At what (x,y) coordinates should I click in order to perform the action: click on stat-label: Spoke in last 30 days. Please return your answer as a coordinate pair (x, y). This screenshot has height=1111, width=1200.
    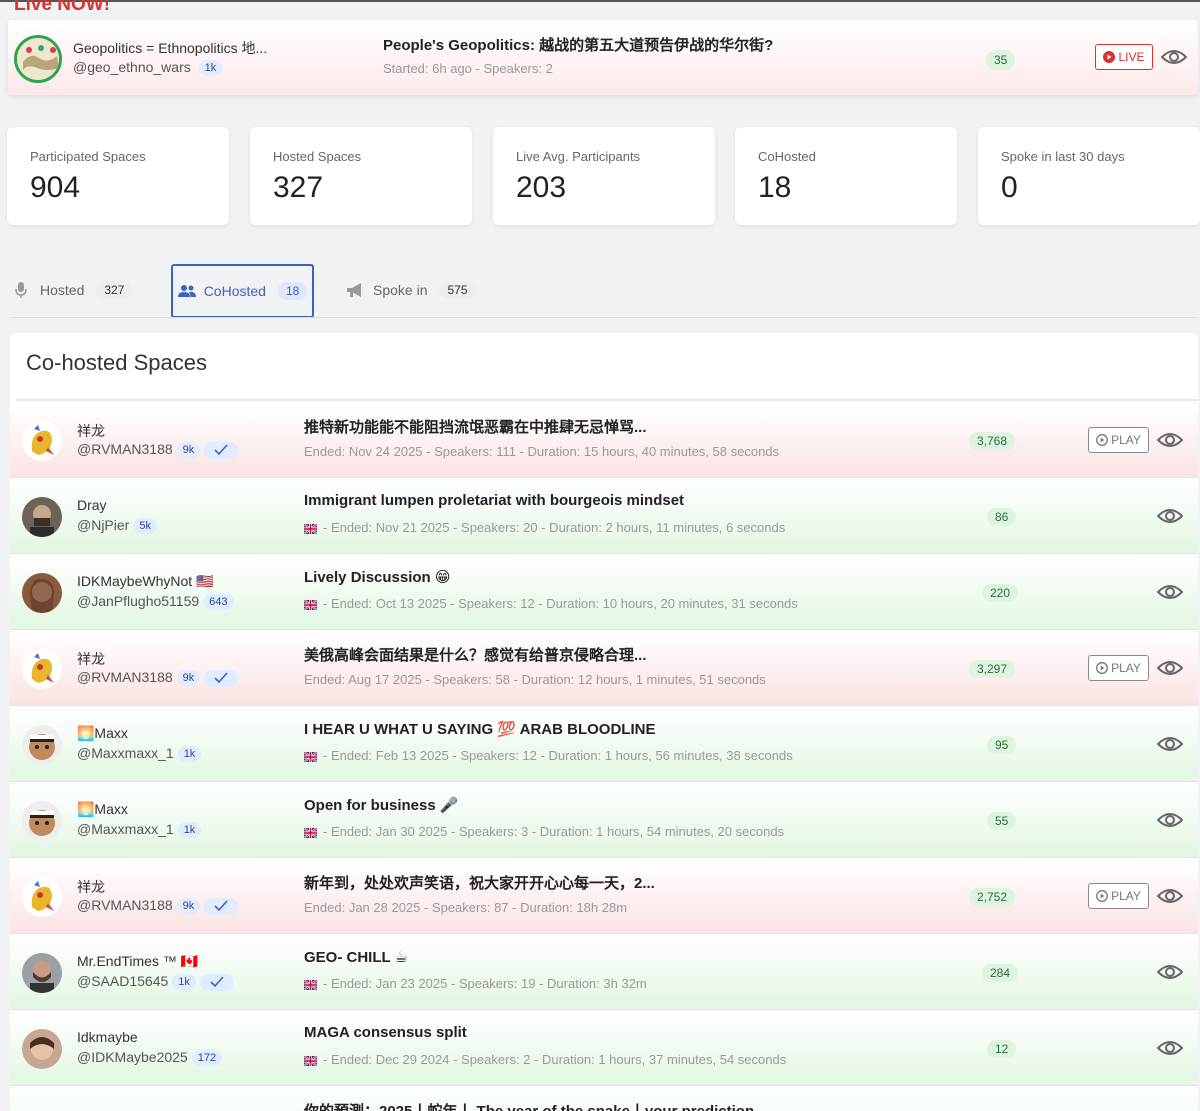
    Looking at the image, I should click on (1063, 156).